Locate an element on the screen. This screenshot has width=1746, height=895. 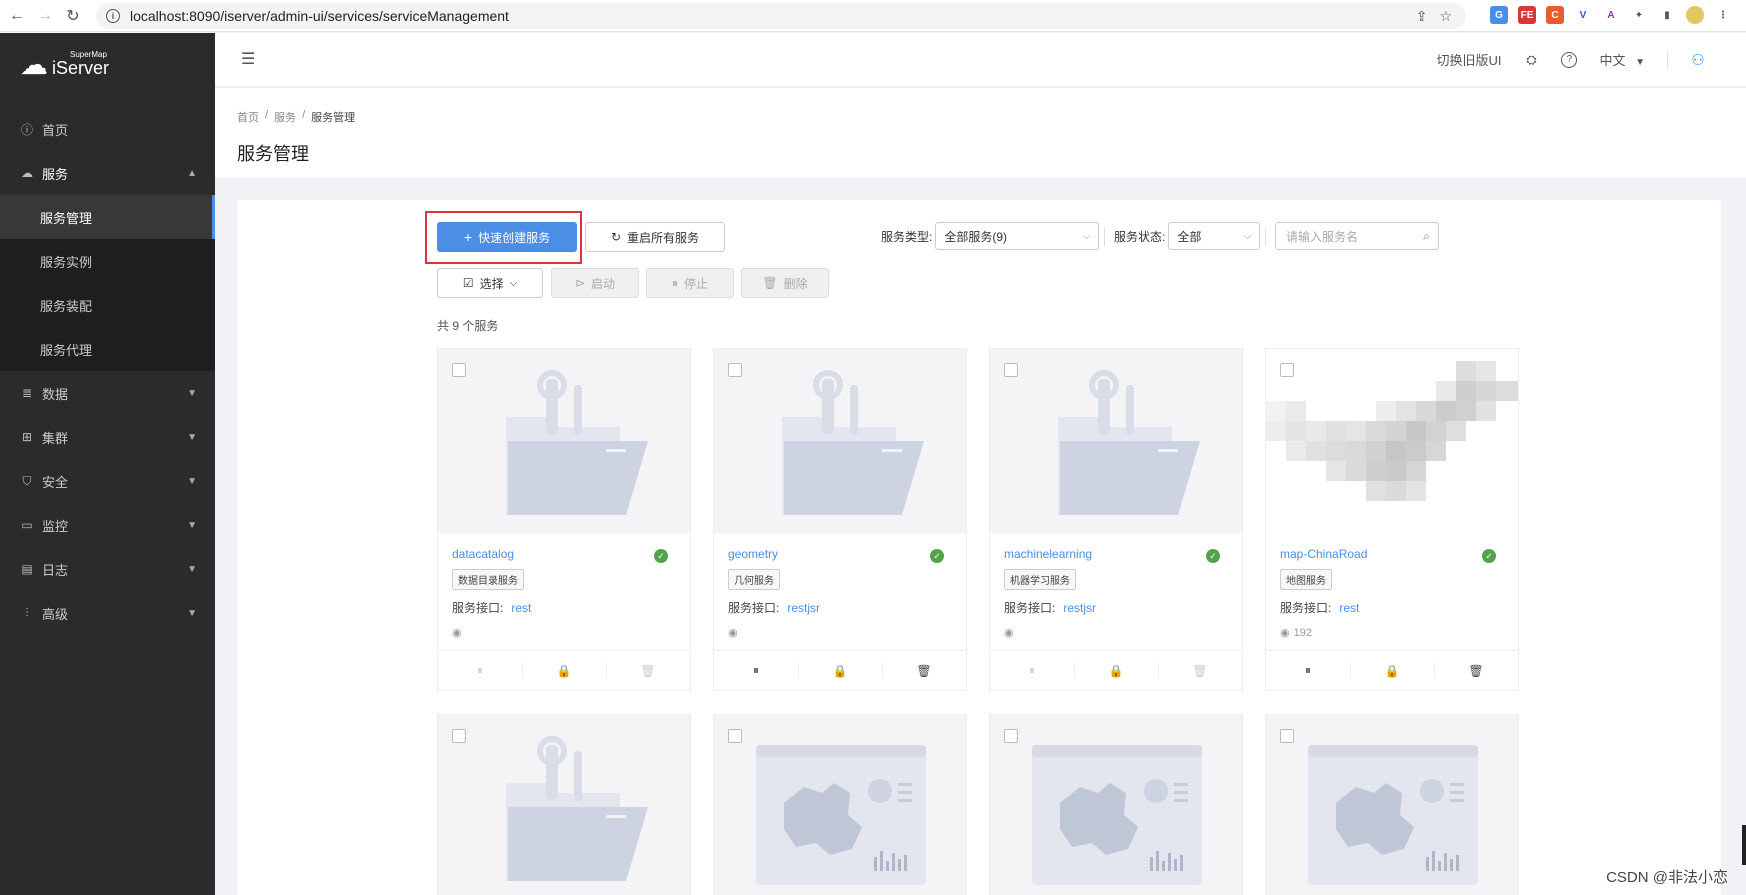
service-name-link: geometry is located at coordinates (840, 554).